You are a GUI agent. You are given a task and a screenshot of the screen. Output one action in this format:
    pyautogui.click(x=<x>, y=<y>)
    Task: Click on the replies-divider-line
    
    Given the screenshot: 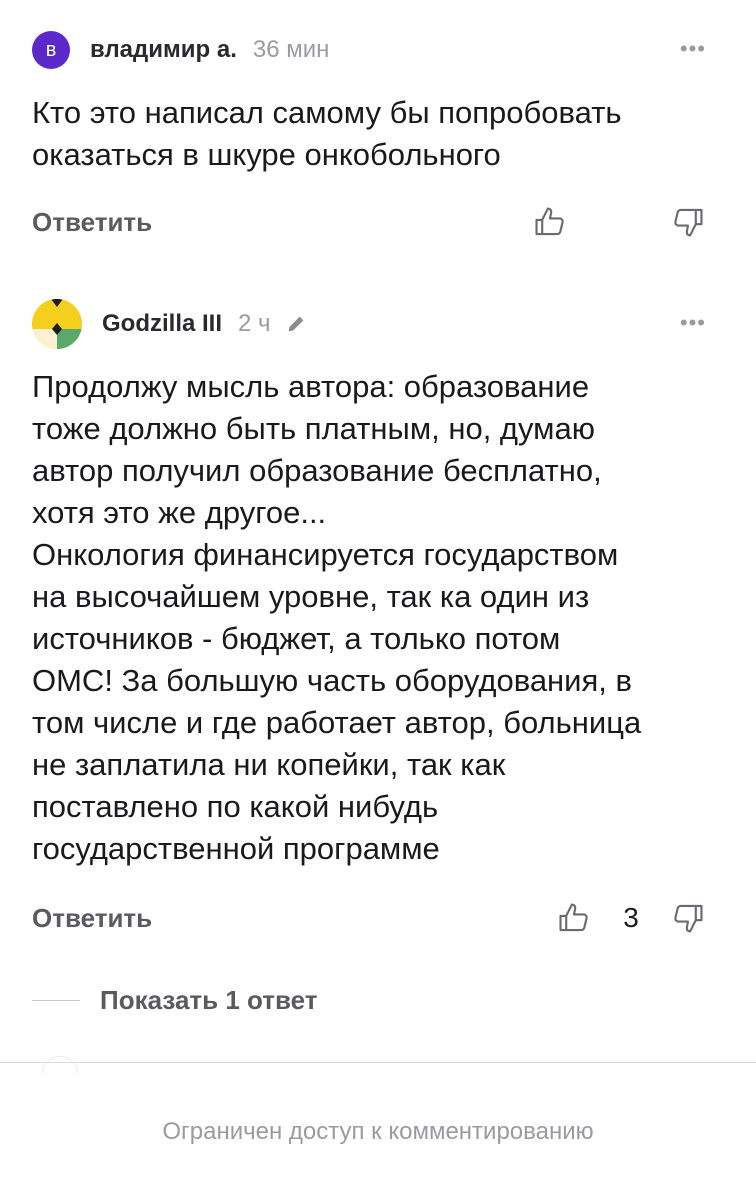 What is the action you would take?
    pyautogui.click(x=56, y=1000)
    